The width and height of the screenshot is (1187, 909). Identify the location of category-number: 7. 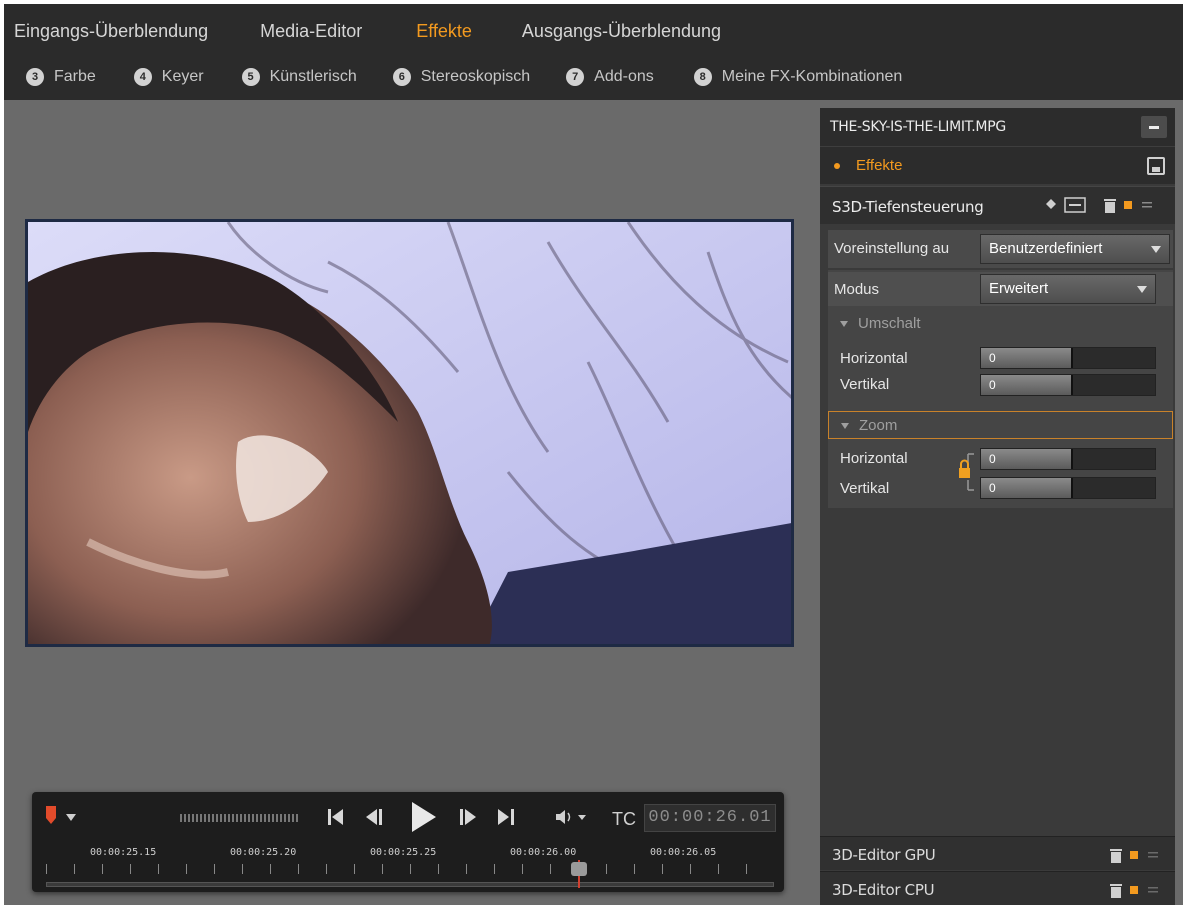
(575, 77).